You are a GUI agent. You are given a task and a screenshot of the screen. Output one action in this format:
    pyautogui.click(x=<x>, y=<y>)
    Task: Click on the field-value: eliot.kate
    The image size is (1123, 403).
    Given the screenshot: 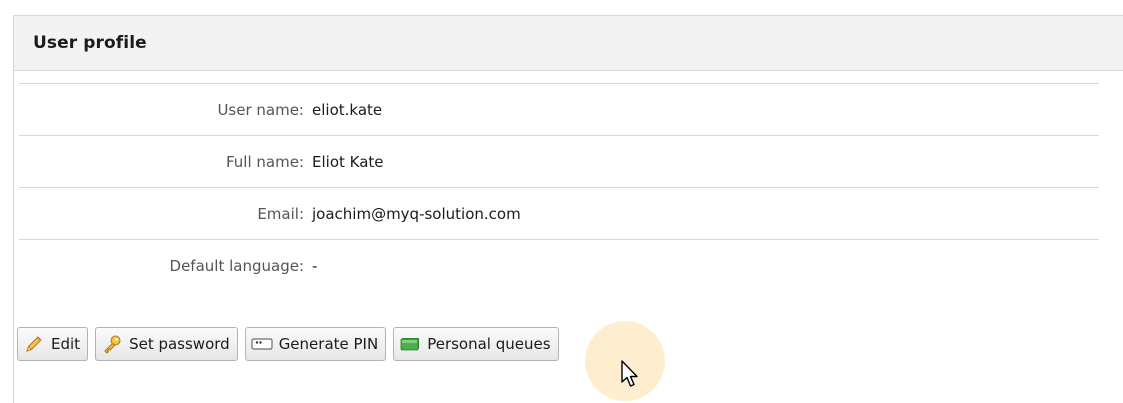 What is the action you would take?
    pyautogui.click(x=347, y=109)
    